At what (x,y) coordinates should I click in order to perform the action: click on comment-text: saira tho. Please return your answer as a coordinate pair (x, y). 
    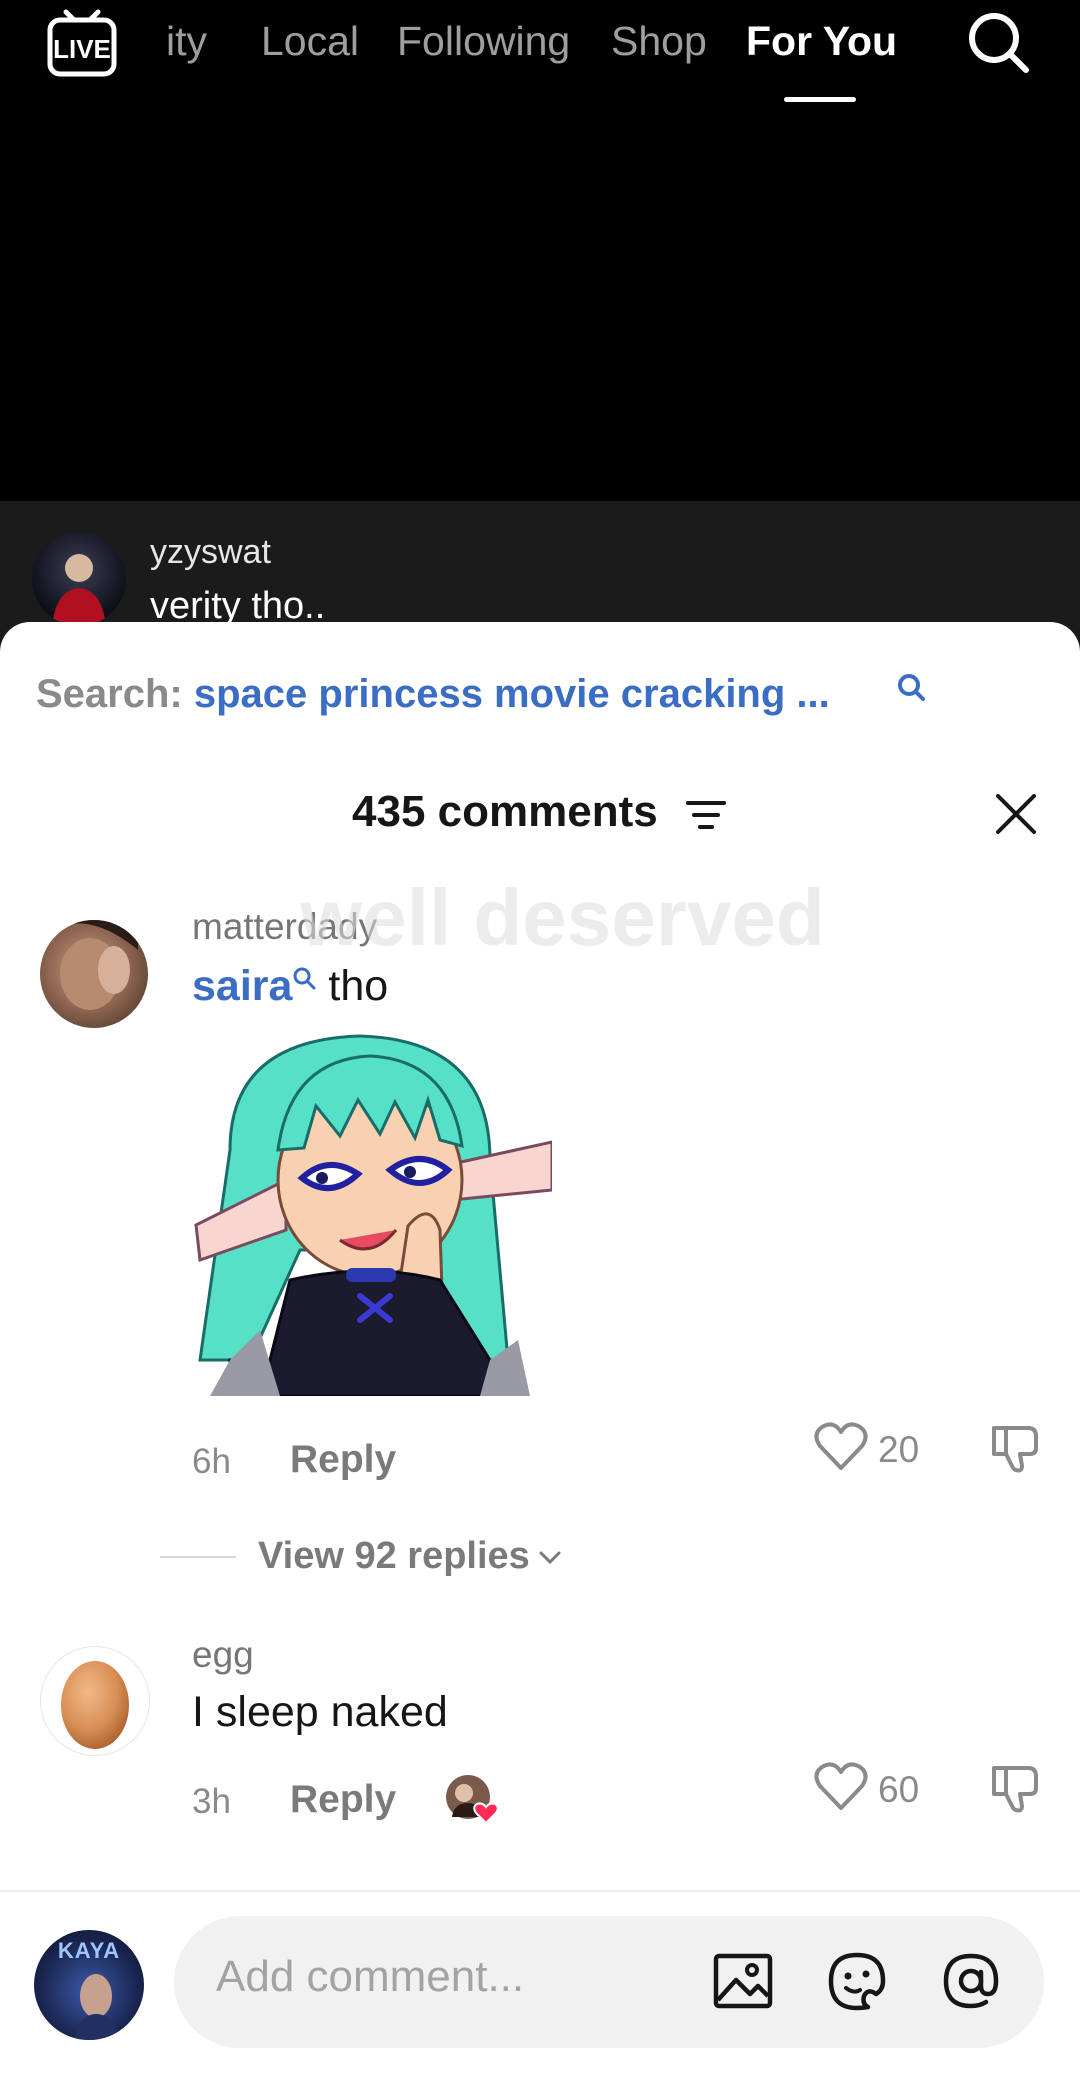
    Looking at the image, I should click on (290, 986).